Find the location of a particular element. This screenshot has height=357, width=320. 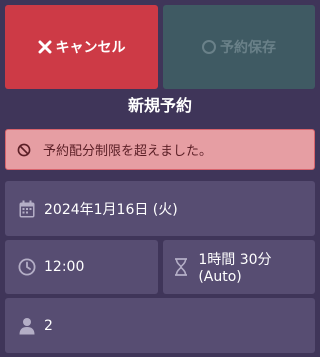

hourglass-icon is located at coordinates (180, 267).